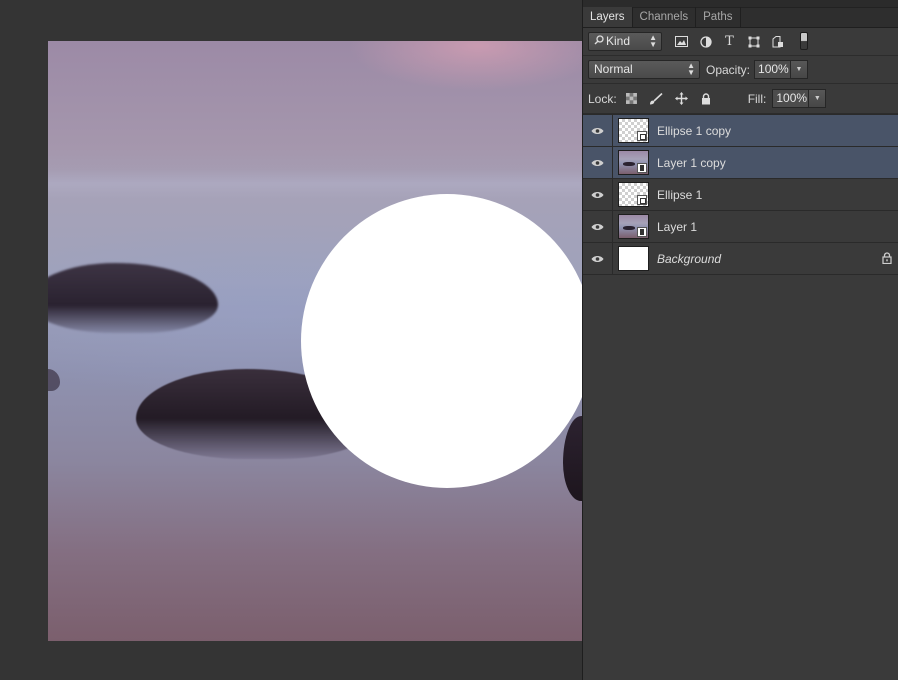  Describe the element at coordinates (691, 163) in the screenshot. I see `layer-name: Layer 1 copy` at that location.